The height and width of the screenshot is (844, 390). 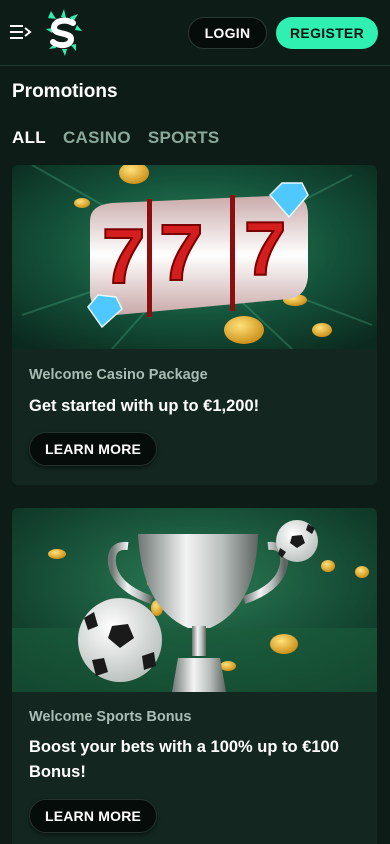 What do you see at coordinates (97, 138) in the screenshot?
I see `tab-casino: CASINO` at bounding box center [97, 138].